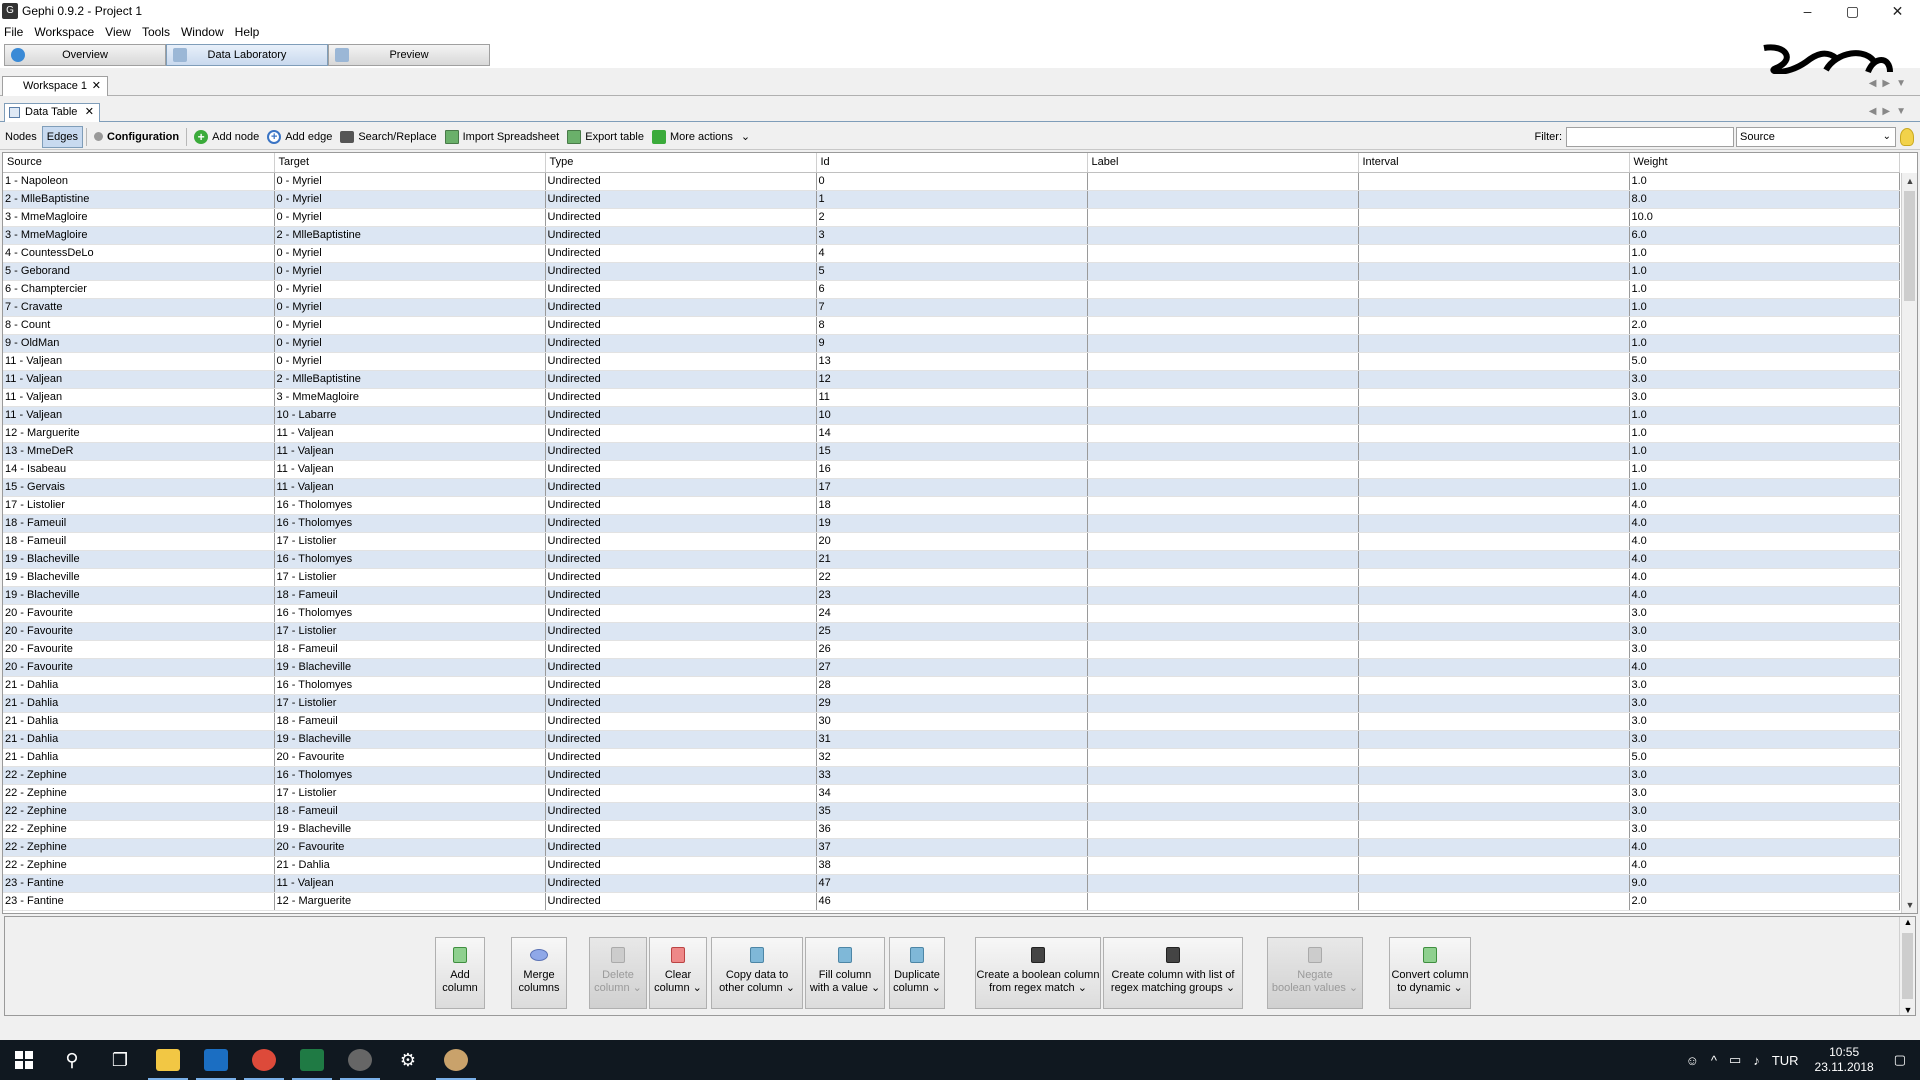 The image size is (1920, 1080). Describe the element at coordinates (64, 32) in the screenshot. I see `menu-workspace: Workspace` at that location.